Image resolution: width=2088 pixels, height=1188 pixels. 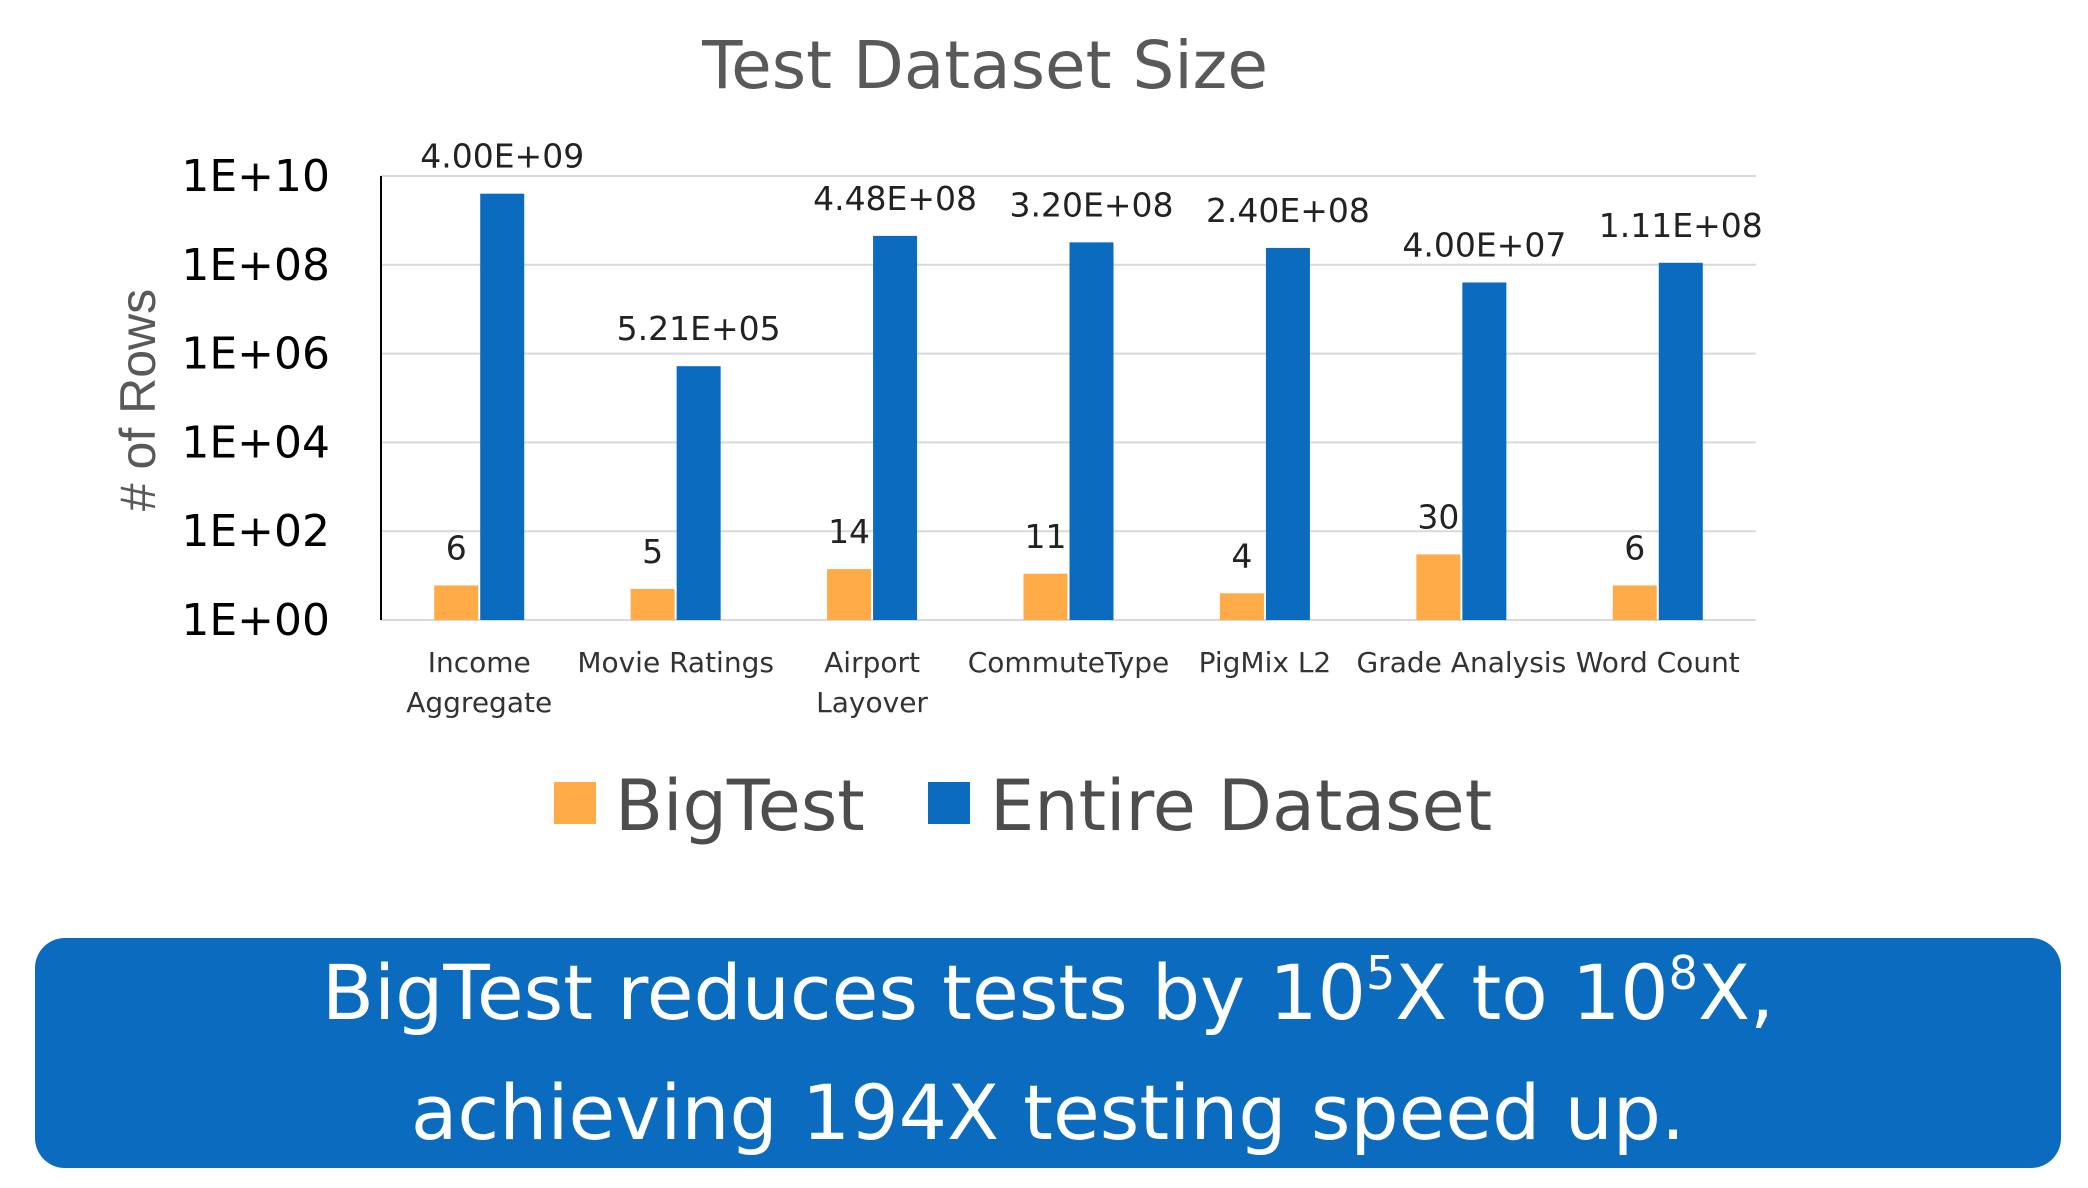 I want to click on y-axis-ticks: 1E+00 1E+02 1E+04 1E+06 1E+08 1E+10, so click(x=255, y=398).